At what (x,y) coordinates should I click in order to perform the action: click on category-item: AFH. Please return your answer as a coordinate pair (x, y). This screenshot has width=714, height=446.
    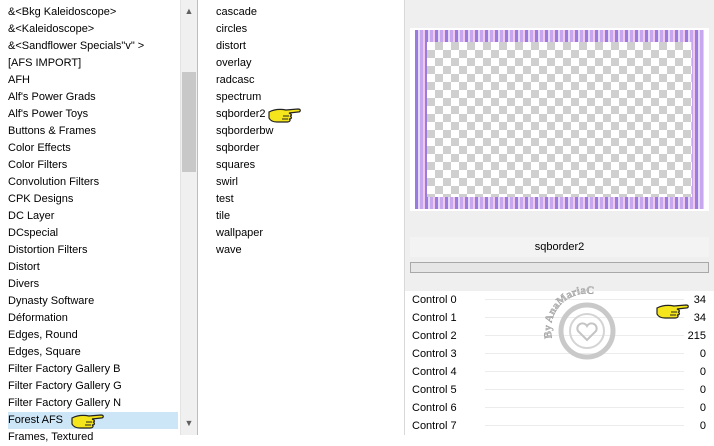
    Looking at the image, I should click on (93, 80).